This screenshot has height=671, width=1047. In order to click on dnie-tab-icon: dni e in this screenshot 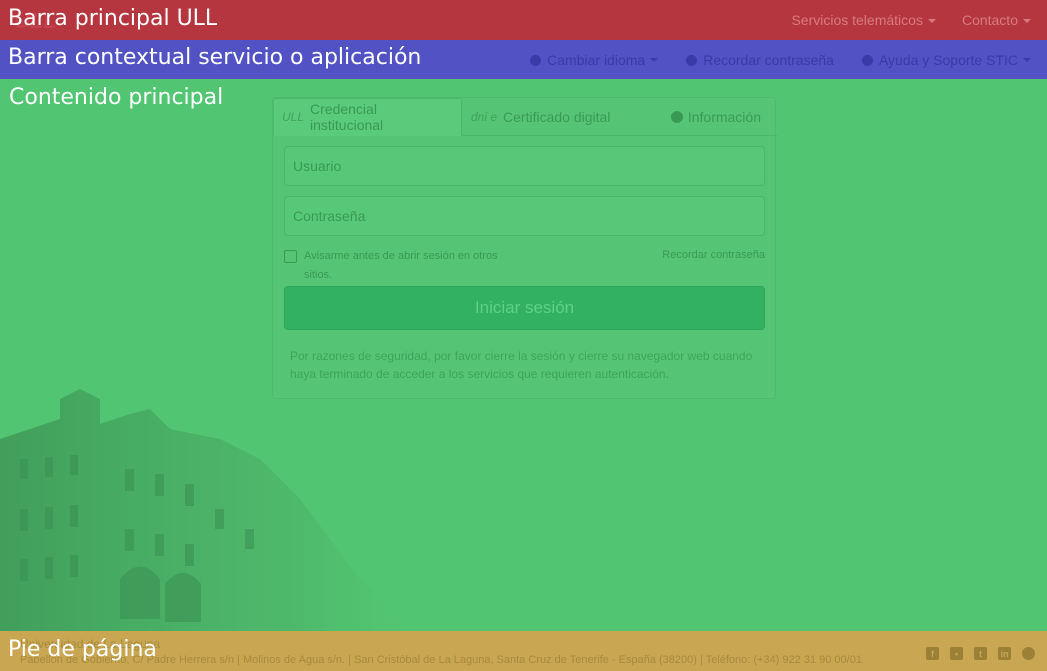, I will do `click(484, 117)`.